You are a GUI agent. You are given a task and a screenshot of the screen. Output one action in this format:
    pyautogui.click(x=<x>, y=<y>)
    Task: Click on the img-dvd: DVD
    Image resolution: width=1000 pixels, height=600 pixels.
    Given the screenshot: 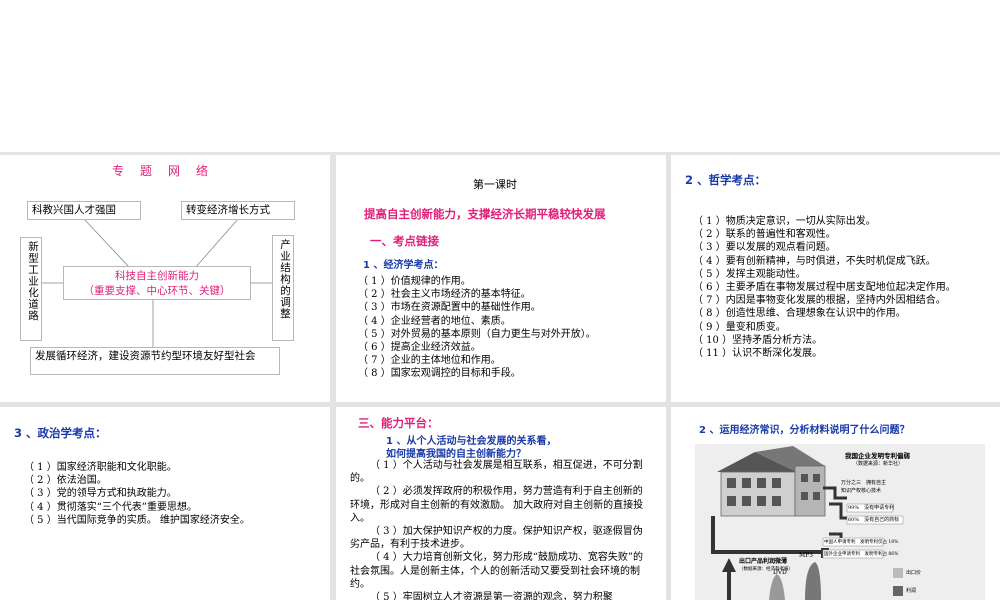 What is the action you would take?
    pyautogui.click(x=780, y=572)
    